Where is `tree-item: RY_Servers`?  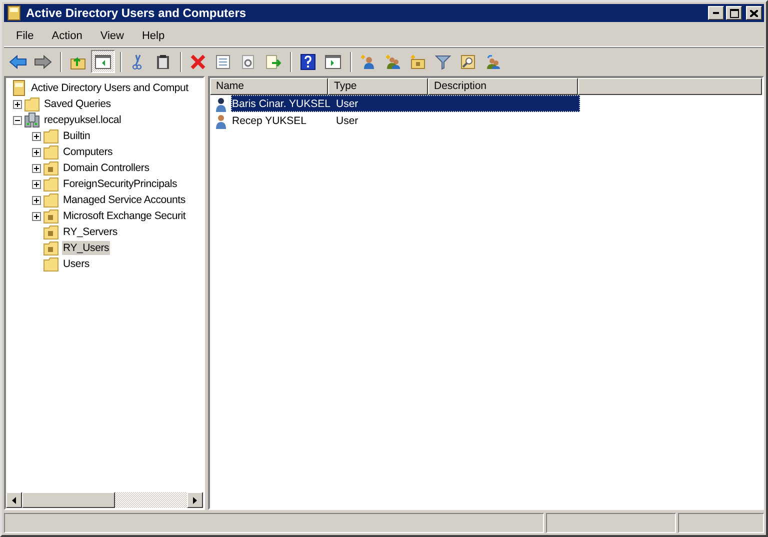
tree-item: RY_Servers is located at coordinates (90, 232).